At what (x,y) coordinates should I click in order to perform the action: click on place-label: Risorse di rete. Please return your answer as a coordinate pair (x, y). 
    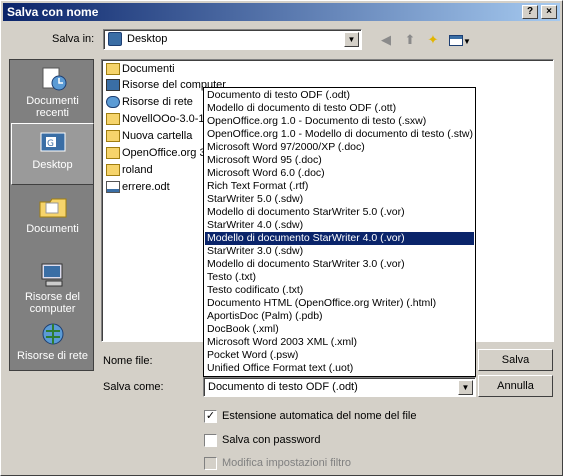
    Looking at the image, I should click on (52, 356).